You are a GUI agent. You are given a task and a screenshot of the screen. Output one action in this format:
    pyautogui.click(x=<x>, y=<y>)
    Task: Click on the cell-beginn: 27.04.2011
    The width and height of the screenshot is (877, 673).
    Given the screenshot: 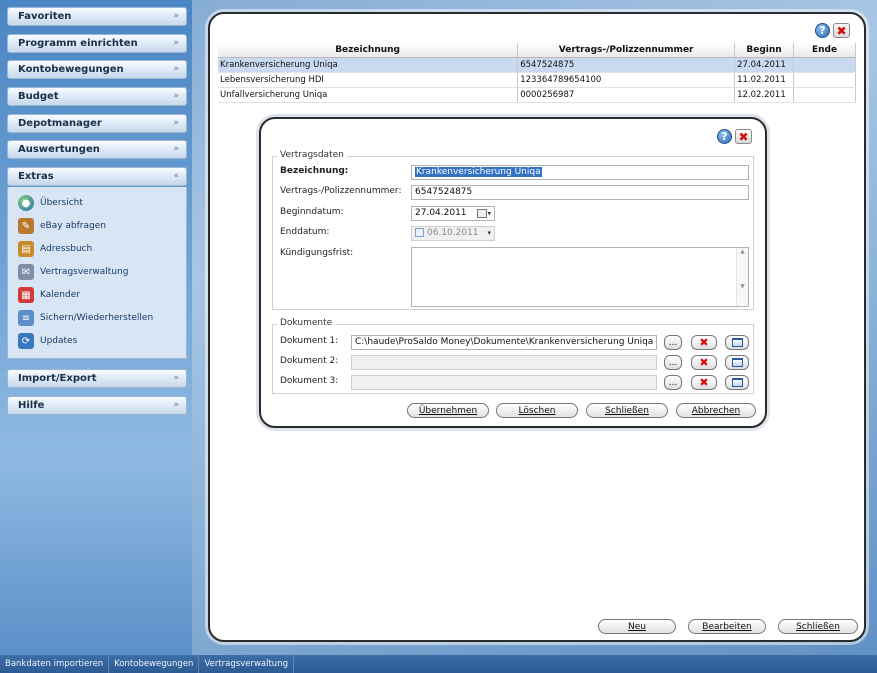 What is the action you would take?
    pyautogui.click(x=764, y=65)
    